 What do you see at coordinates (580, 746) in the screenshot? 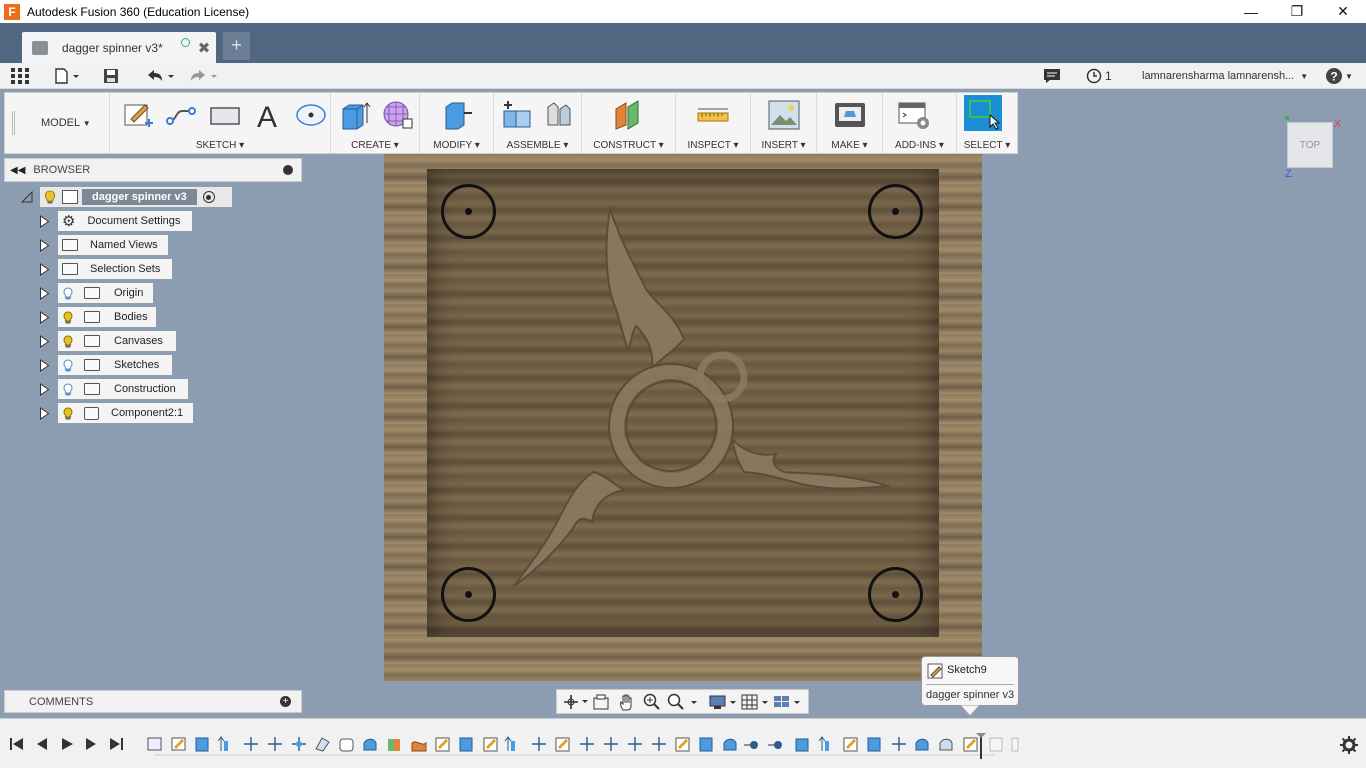
I see `timeline-features` at bounding box center [580, 746].